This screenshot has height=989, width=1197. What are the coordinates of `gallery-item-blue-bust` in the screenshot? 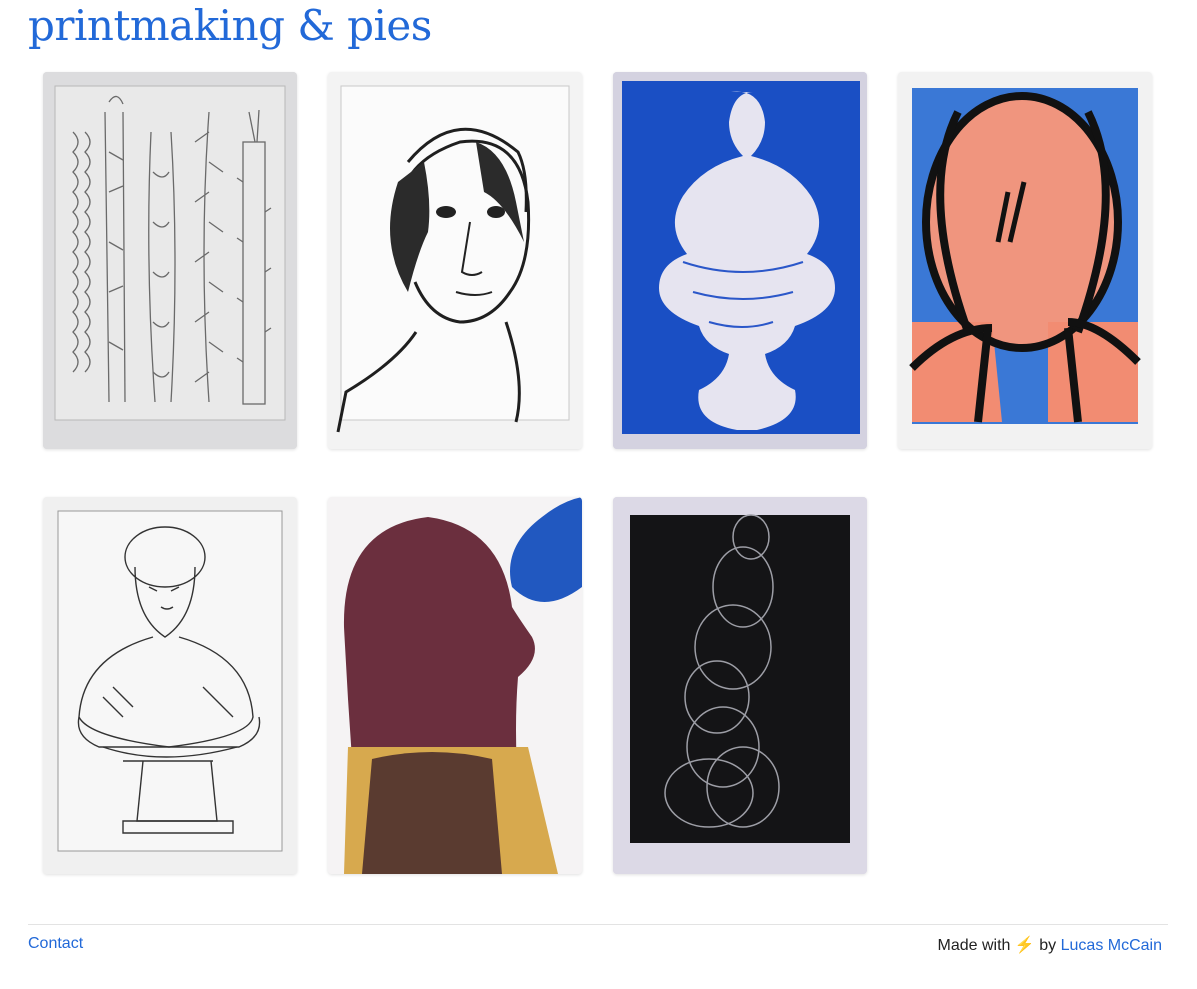 It's located at (740, 260).